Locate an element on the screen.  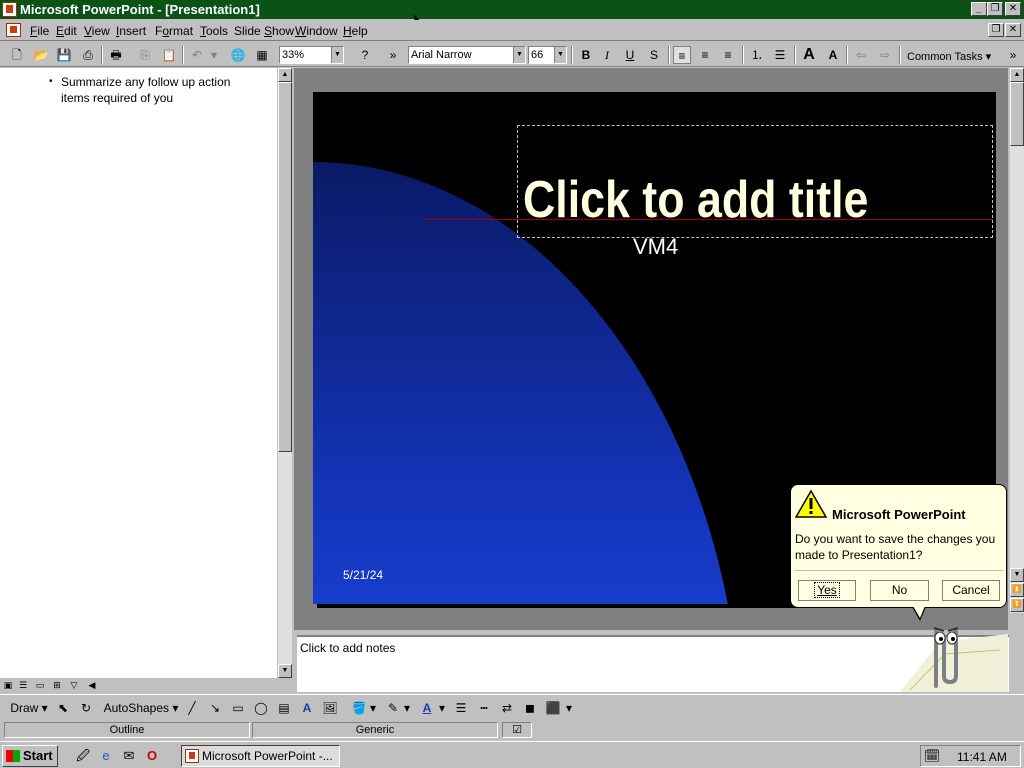
numbering-icon: ⒈ is located at coordinates (757, 55).